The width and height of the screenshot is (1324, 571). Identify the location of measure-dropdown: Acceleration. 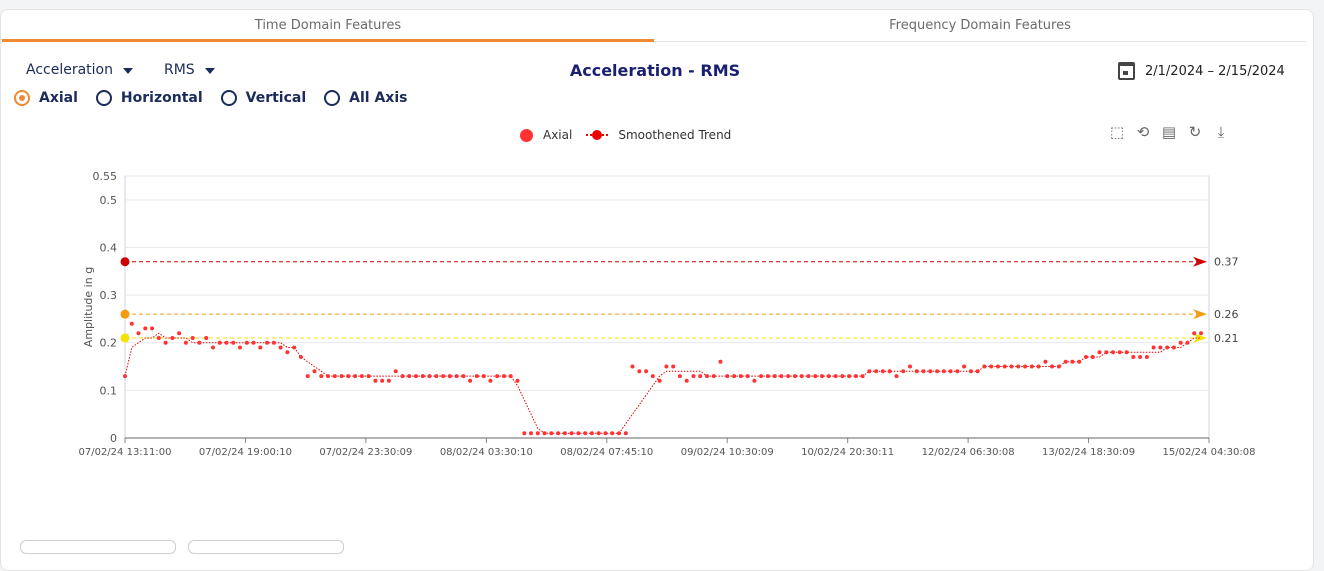
(79, 70).